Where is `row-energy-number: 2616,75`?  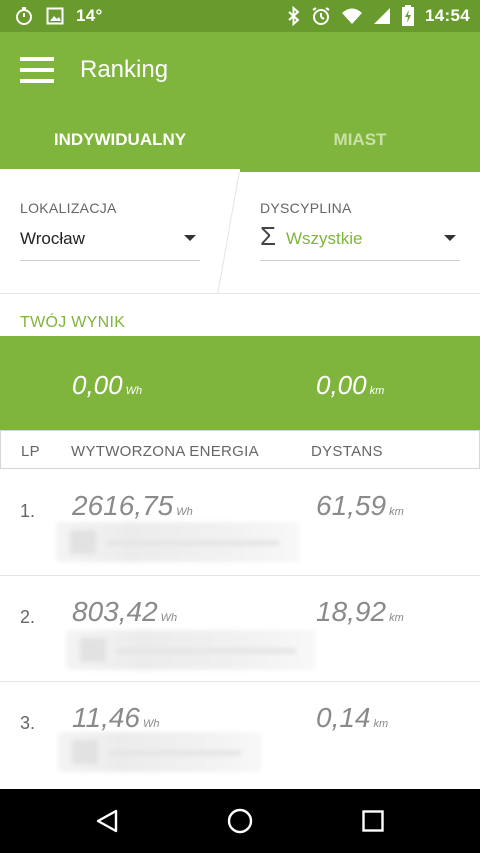 row-energy-number: 2616,75 is located at coordinates (123, 505).